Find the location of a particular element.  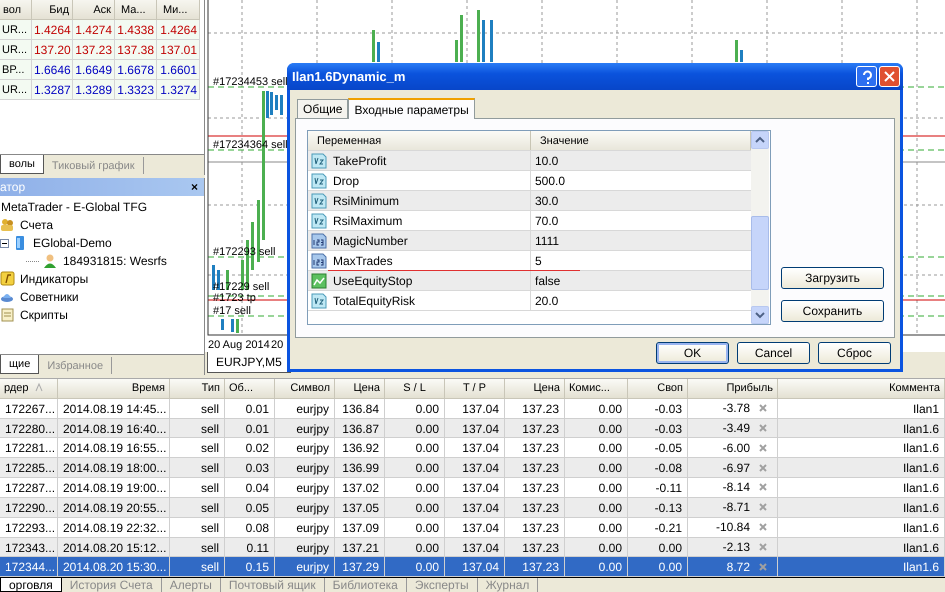

dialog-button: Загрузить is located at coordinates (832, 278).